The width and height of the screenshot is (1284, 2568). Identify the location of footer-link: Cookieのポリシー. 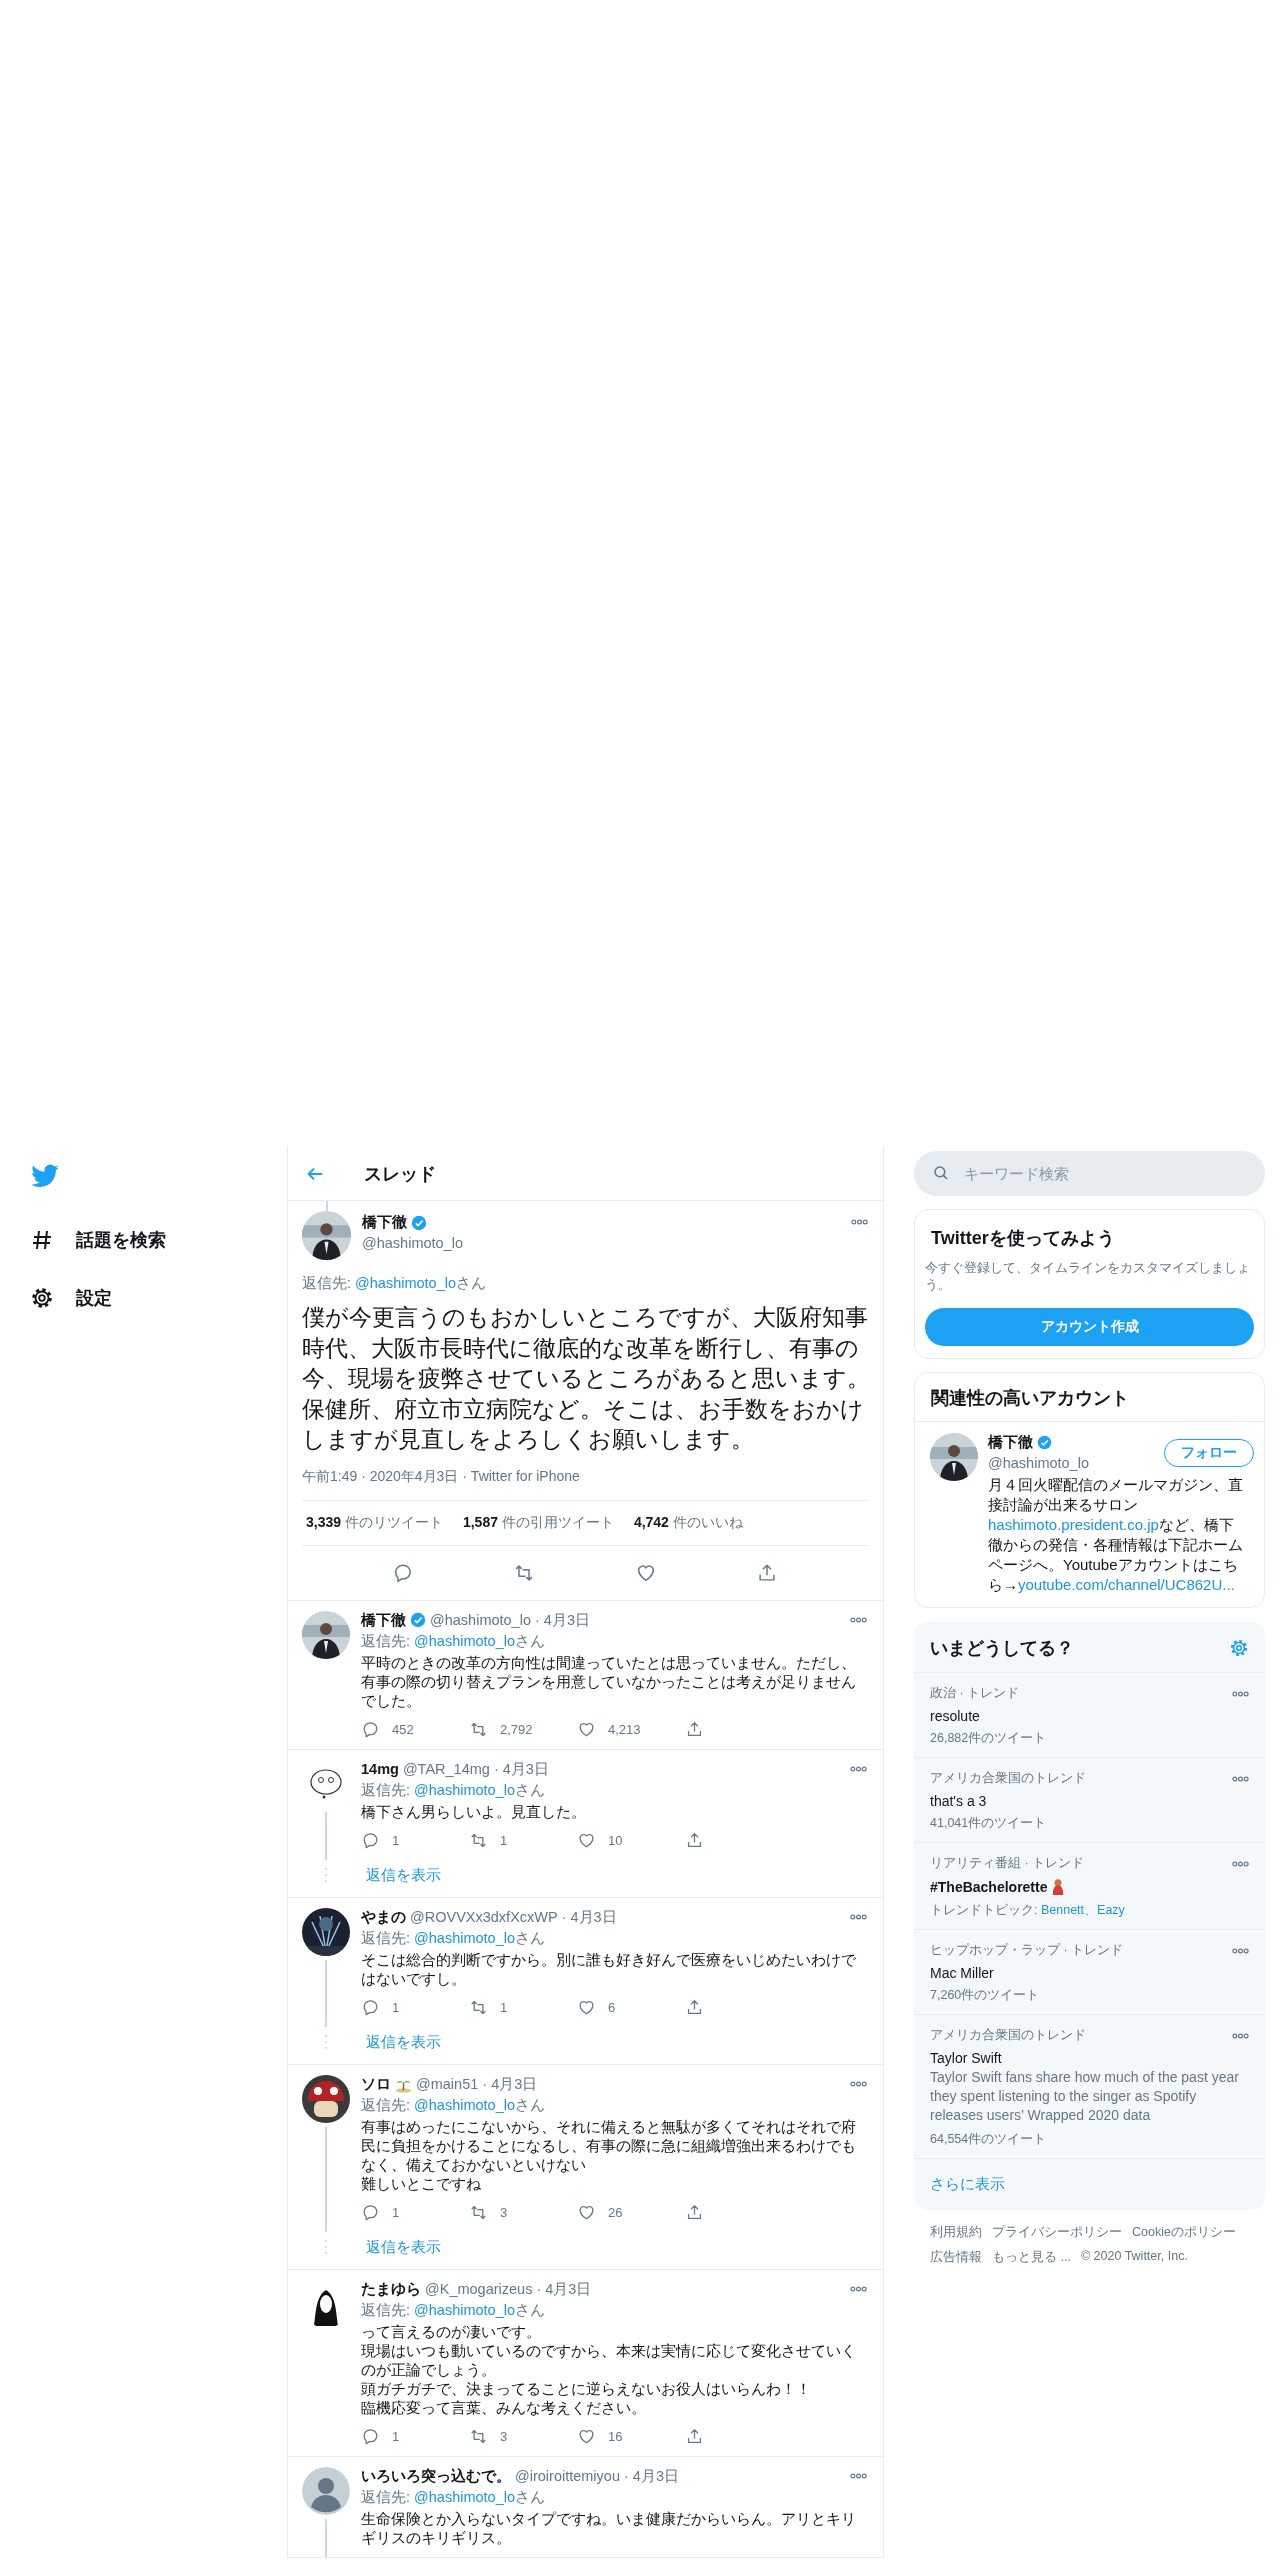
(1184, 2232).